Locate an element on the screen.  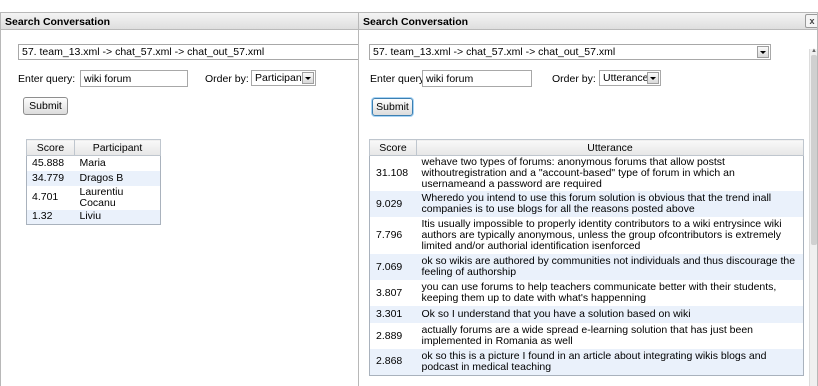
right-order-dropdown-icon is located at coordinates (653, 78).